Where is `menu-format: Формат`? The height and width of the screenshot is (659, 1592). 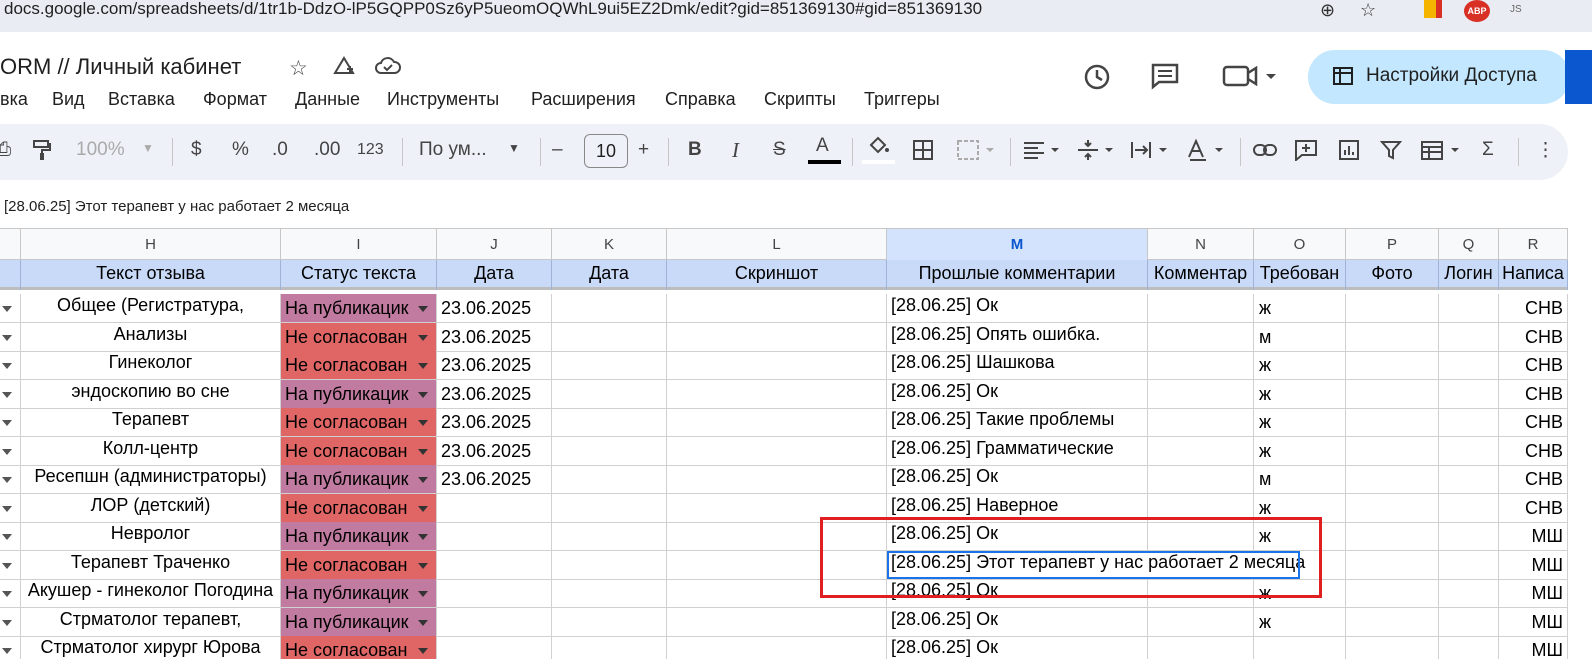
menu-format: Формат is located at coordinates (235, 99).